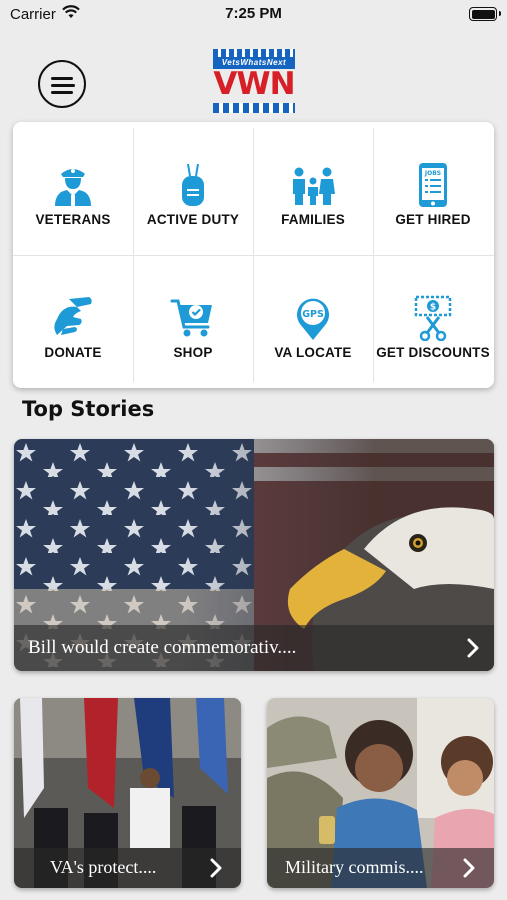 The width and height of the screenshot is (507, 900). I want to click on battery-icon, so click(485, 14).